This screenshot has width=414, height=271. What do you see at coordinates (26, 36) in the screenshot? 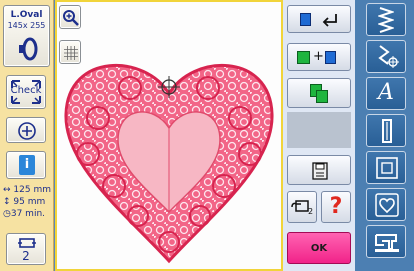
I see `hoop-info-button: L.Oval 145x 255` at bounding box center [26, 36].